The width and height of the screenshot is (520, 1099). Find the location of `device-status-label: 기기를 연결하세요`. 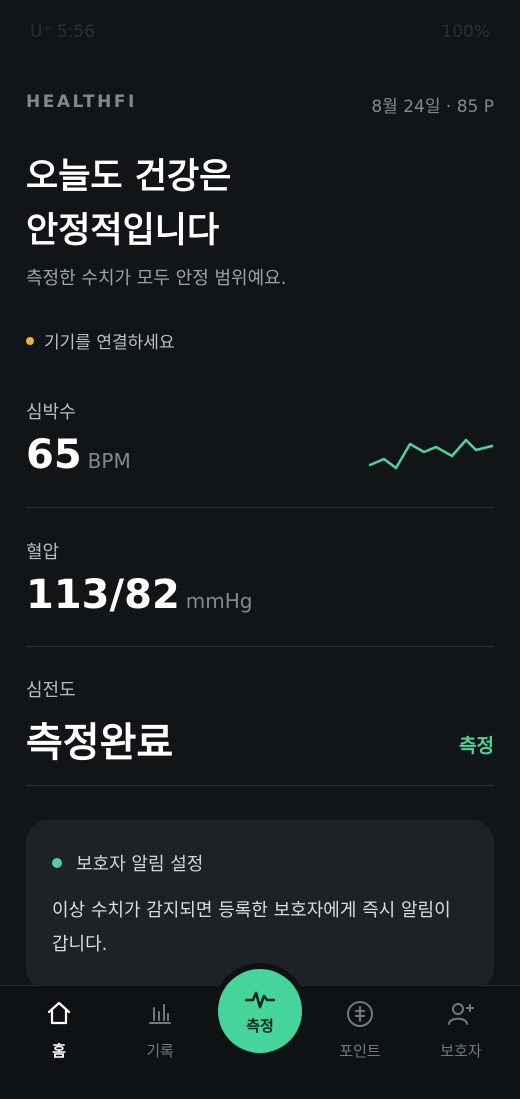

device-status-label: 기기를 연결하세요 is located at coordinates (109, 343).